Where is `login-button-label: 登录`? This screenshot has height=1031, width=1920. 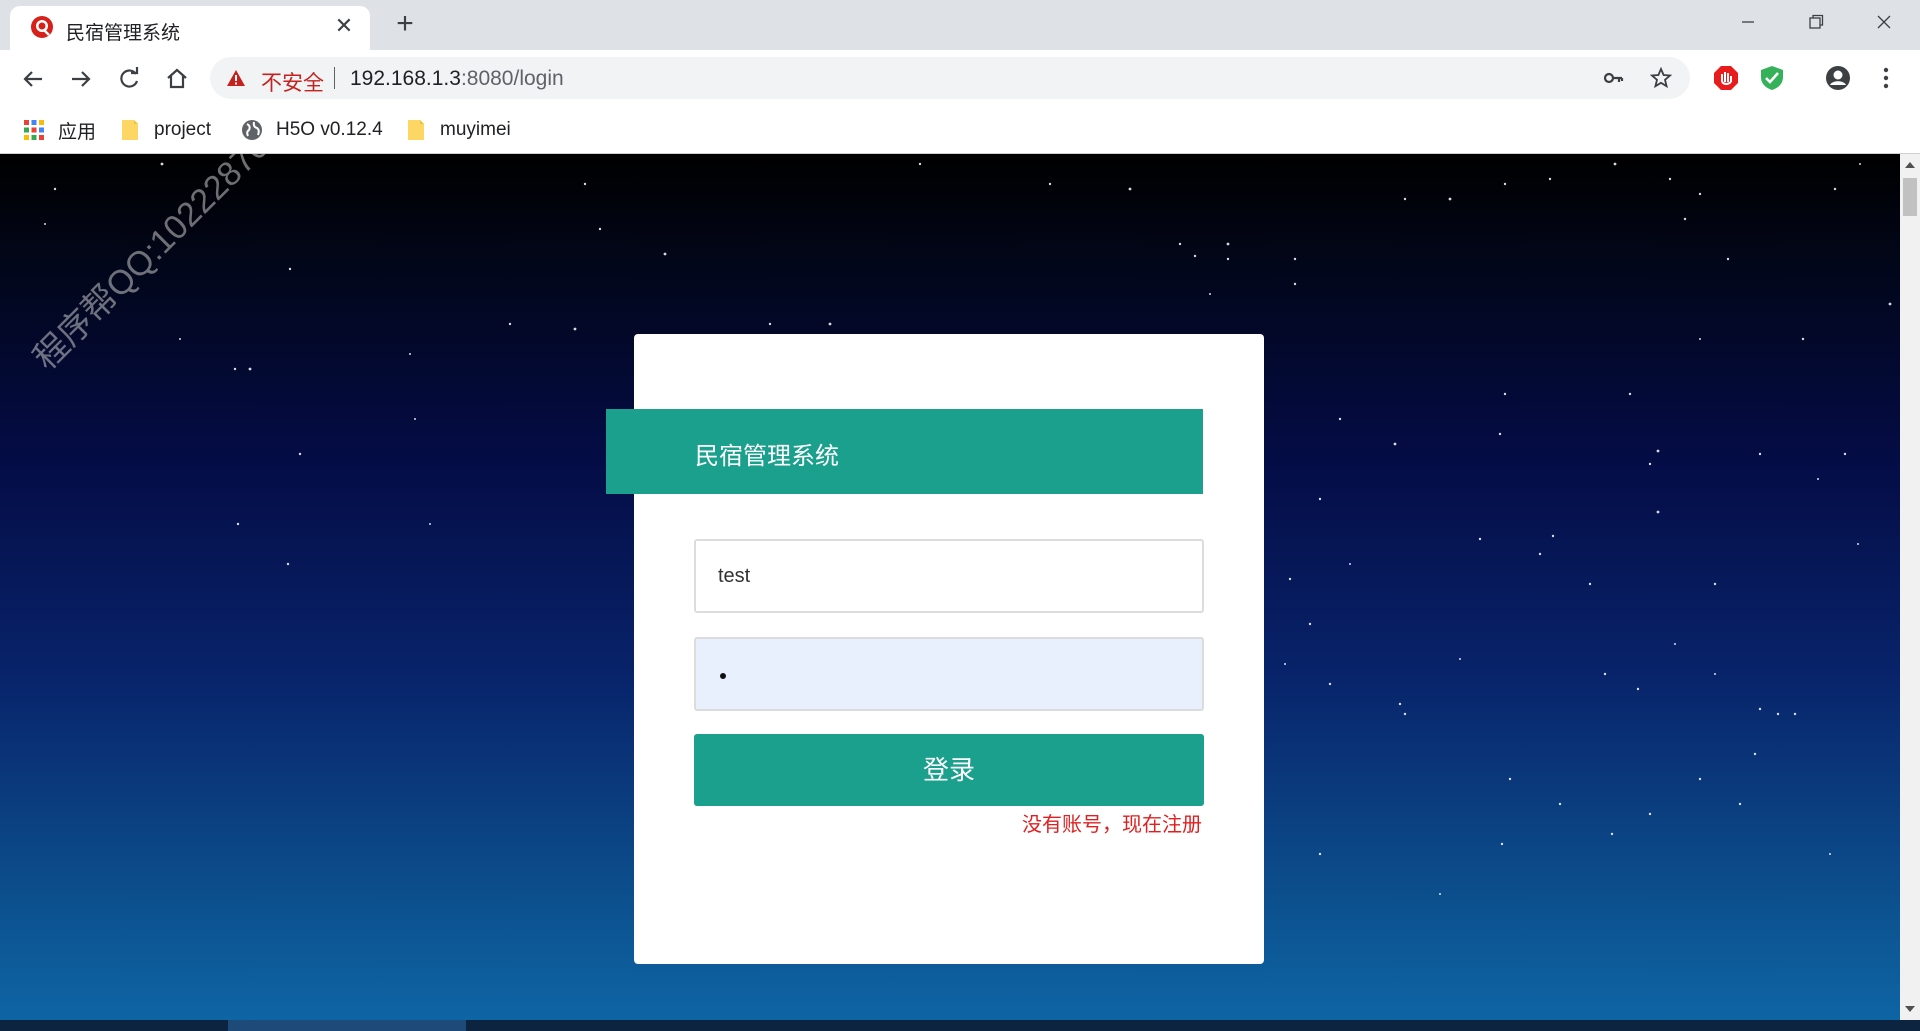 login-button-label: 登录 is located at coordinates (948, 770).